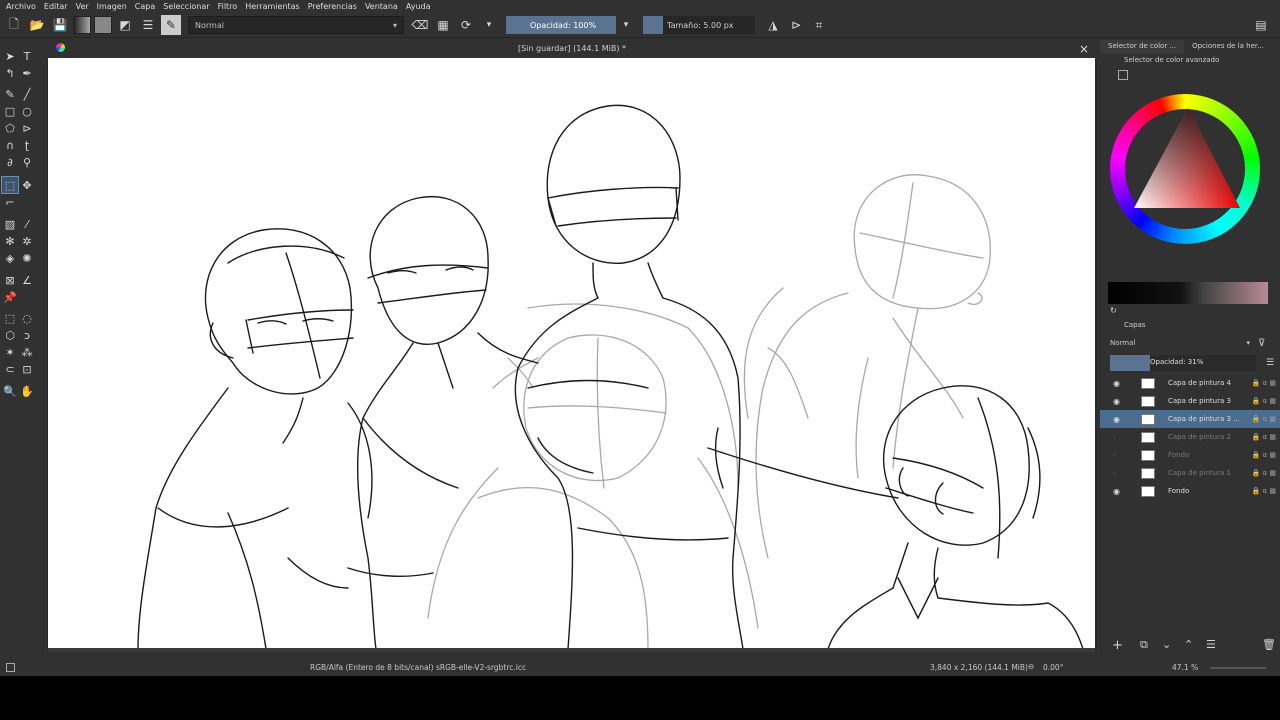 Image resolution: width=1280 pixels, height=720 pixels. Describe the element at coordinates (296, 25) in the screenshot. I see `blend-mode-select: Normal ▾` at that location.